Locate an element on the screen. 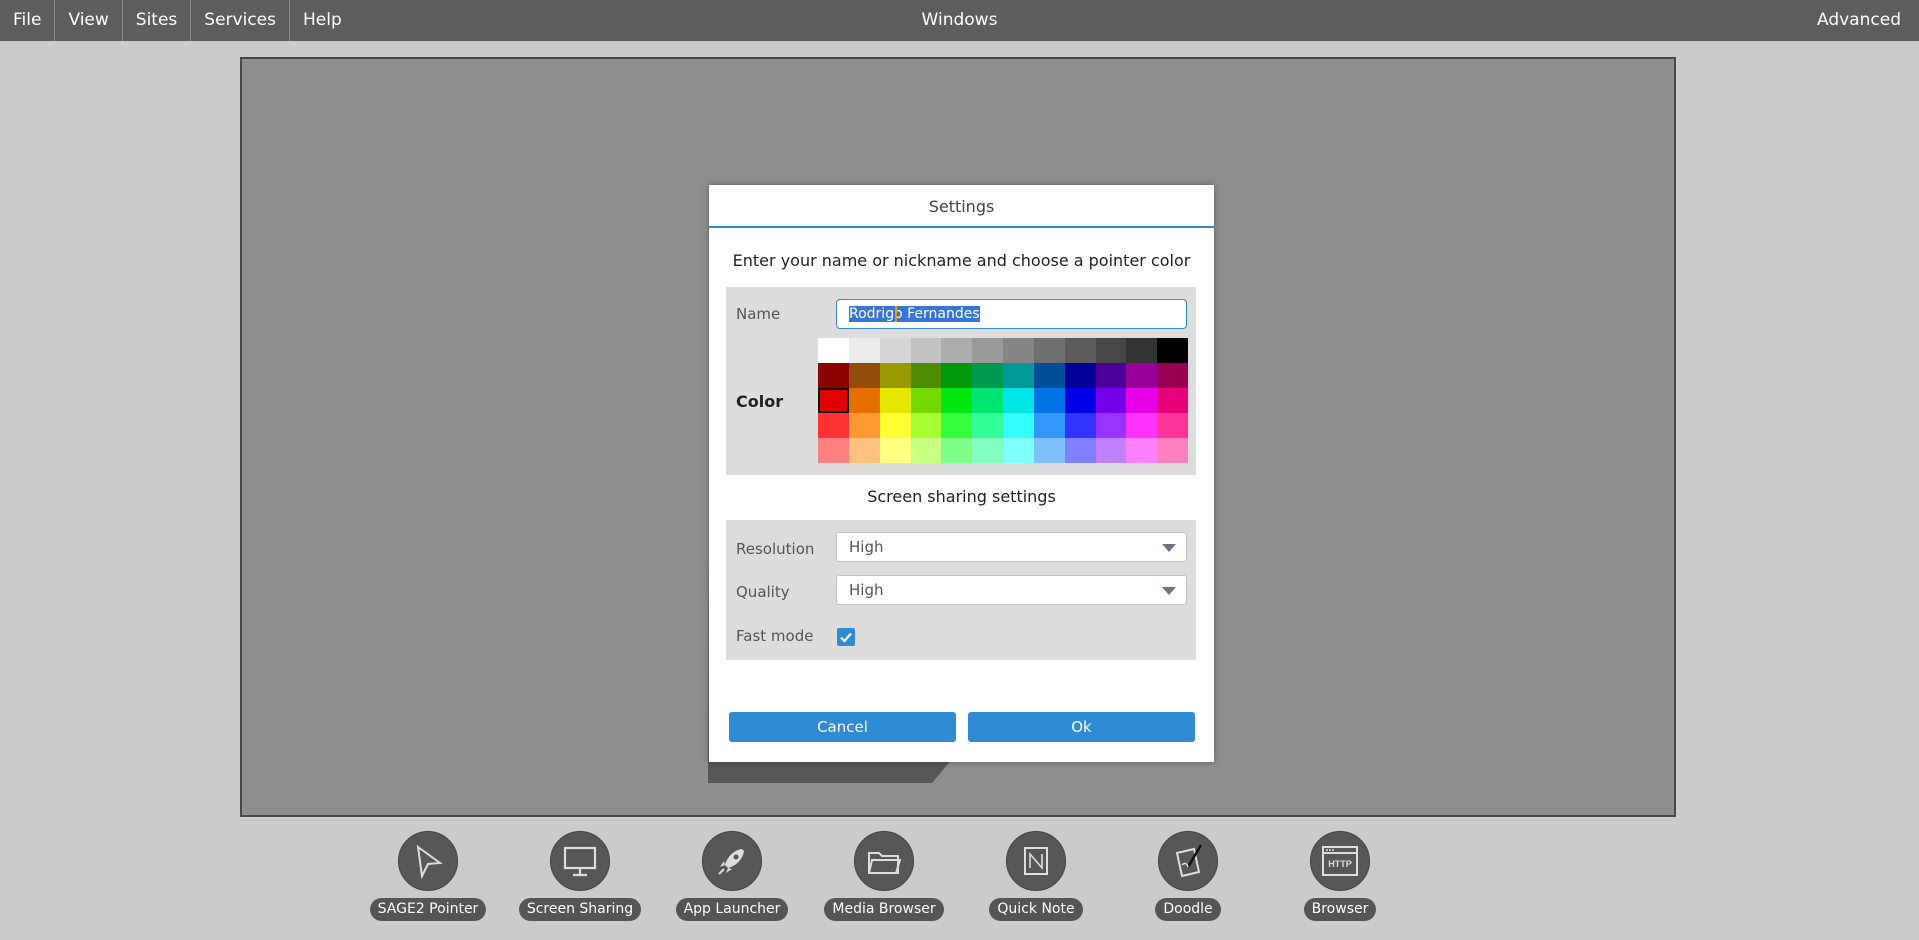 This screenshot has width=1919, height=940. cancel-button: Cancel is located at coordinates (842, 727).